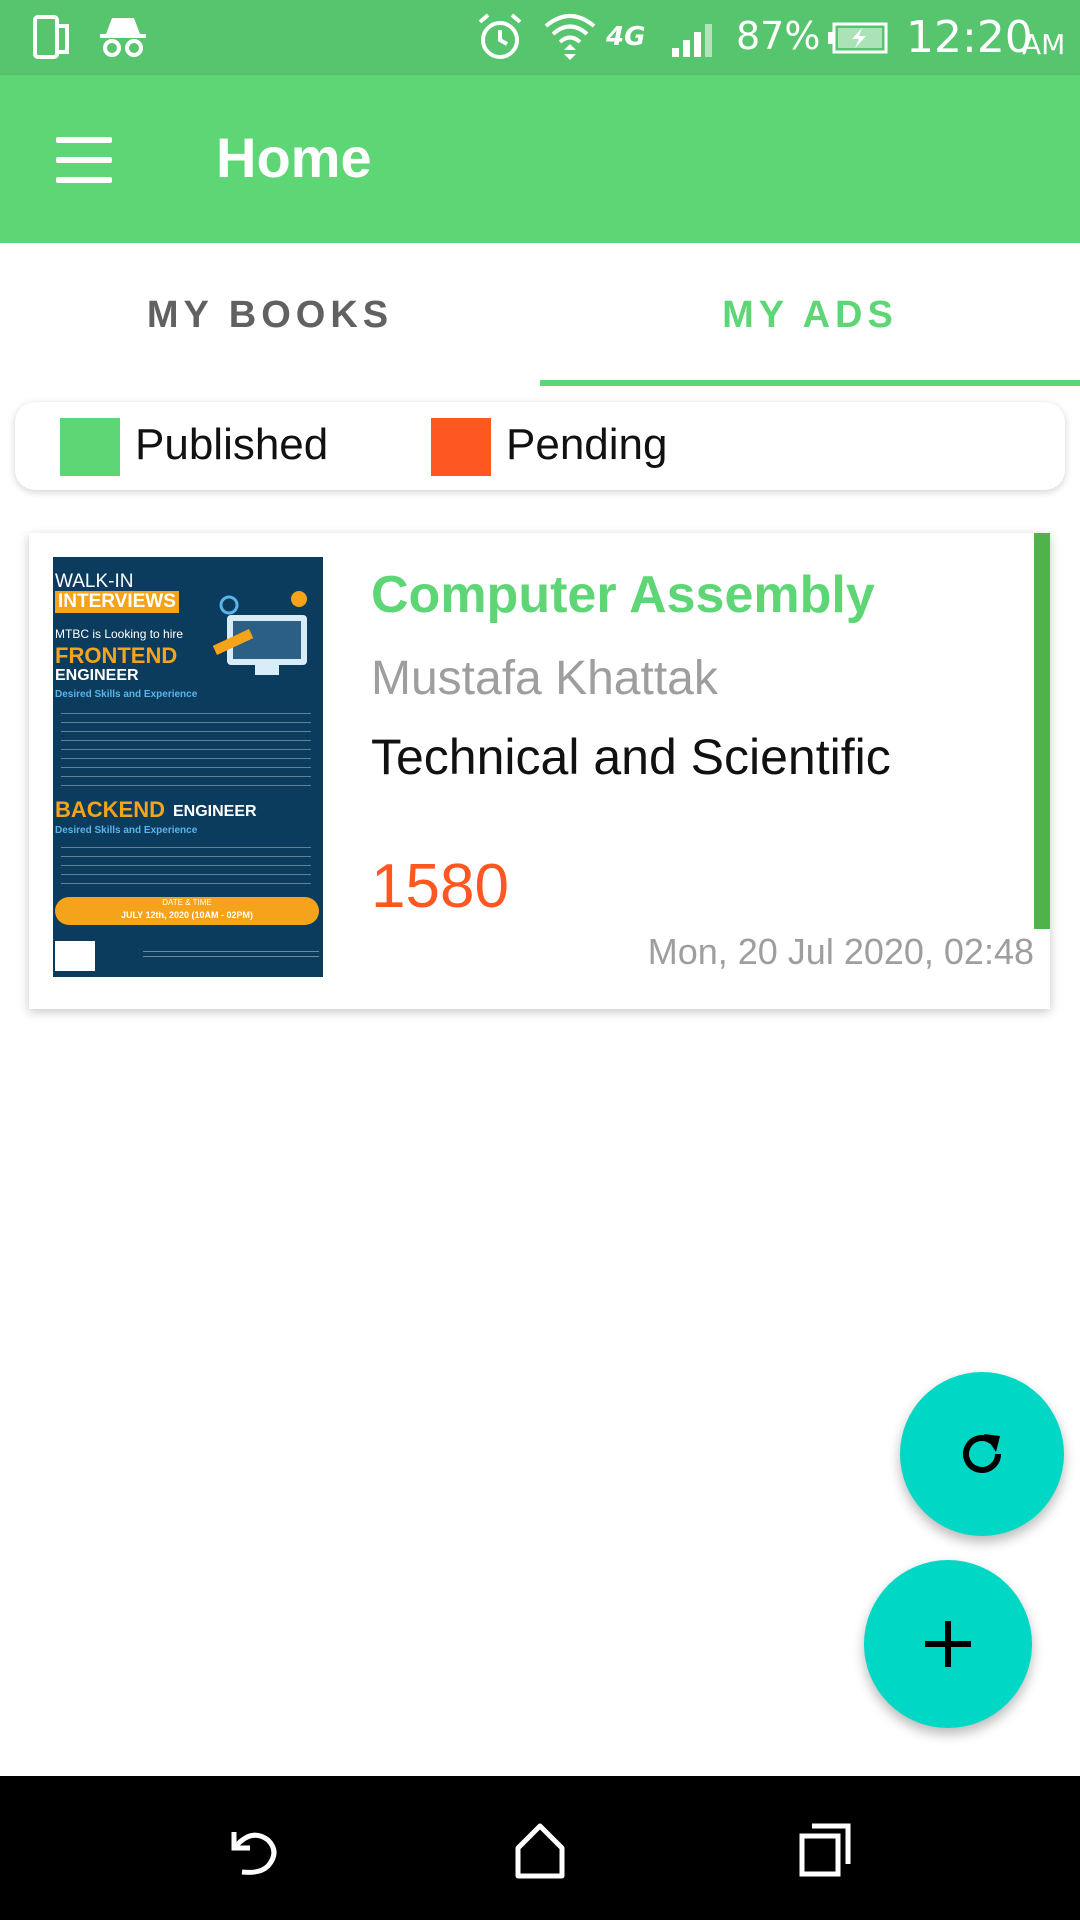 The image size is (1080, 1920). Describe the element at coordinates (110, 809) in the screenshot. I see `thumb-line7: BACKEND` at that location.